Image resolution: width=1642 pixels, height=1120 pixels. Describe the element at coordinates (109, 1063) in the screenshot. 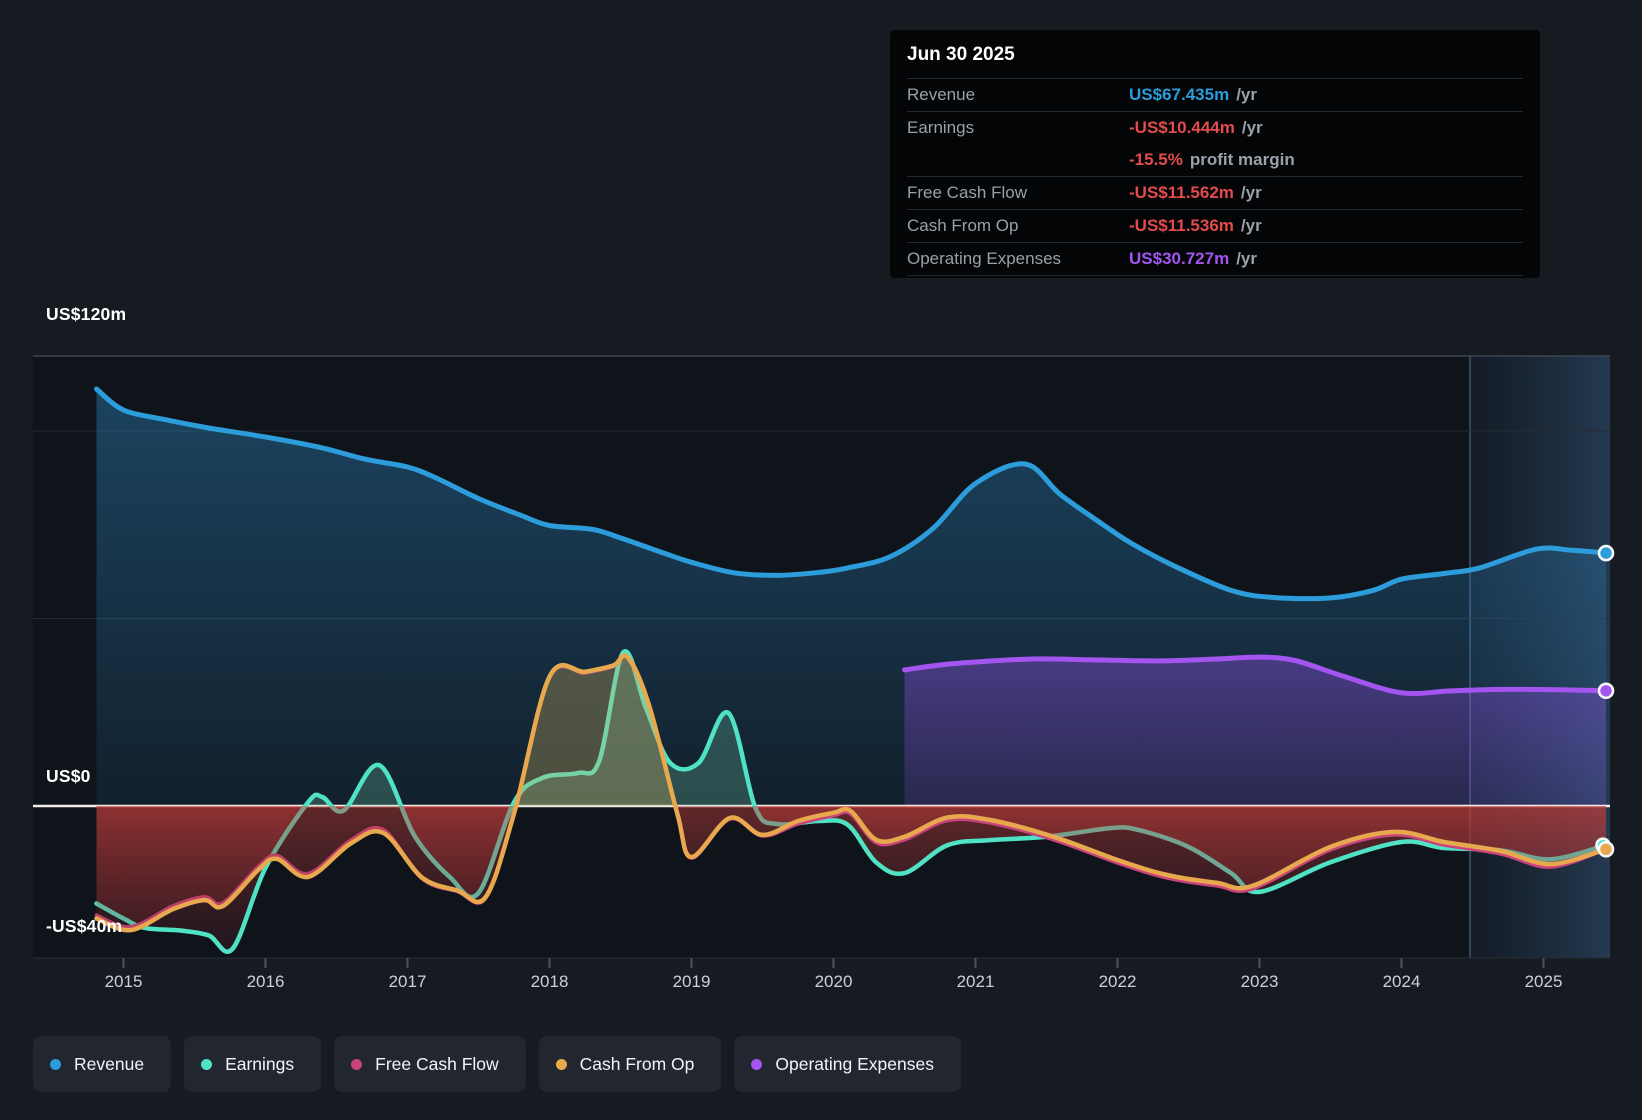

I see `legend-label: Revenue` at that location.